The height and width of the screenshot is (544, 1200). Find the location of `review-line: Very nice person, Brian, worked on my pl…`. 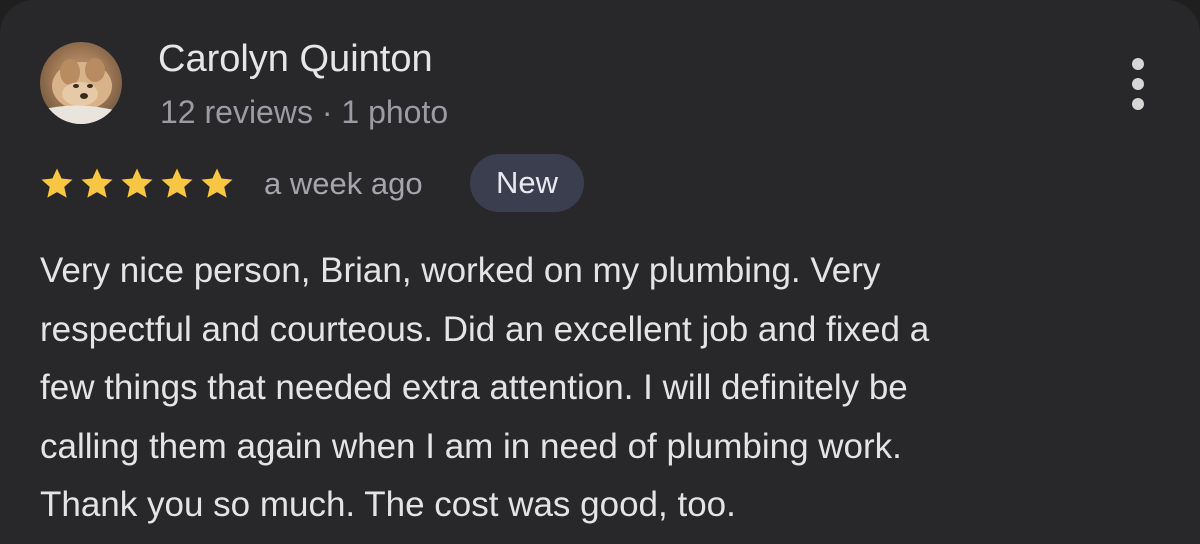

review-line: Very nice person, Brian, worked on my pl… is located at coordinates (460, 270).